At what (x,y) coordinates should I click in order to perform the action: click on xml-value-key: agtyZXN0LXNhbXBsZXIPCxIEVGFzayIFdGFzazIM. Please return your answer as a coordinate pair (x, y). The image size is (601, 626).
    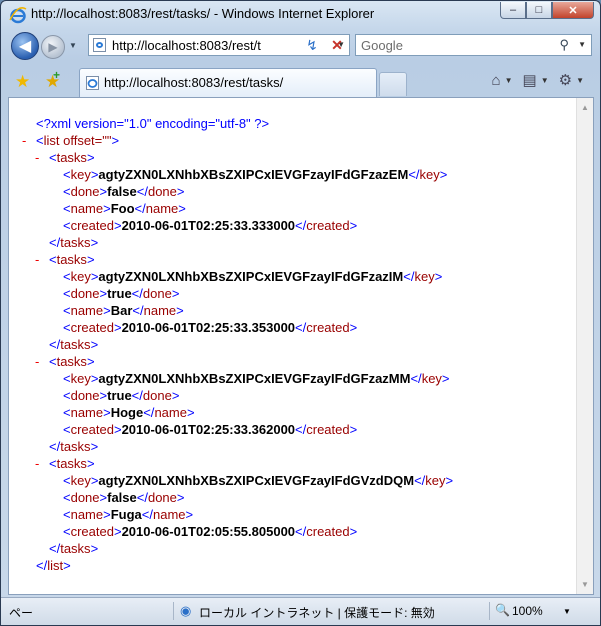
    Looking at the image, I should click on (251, 276).